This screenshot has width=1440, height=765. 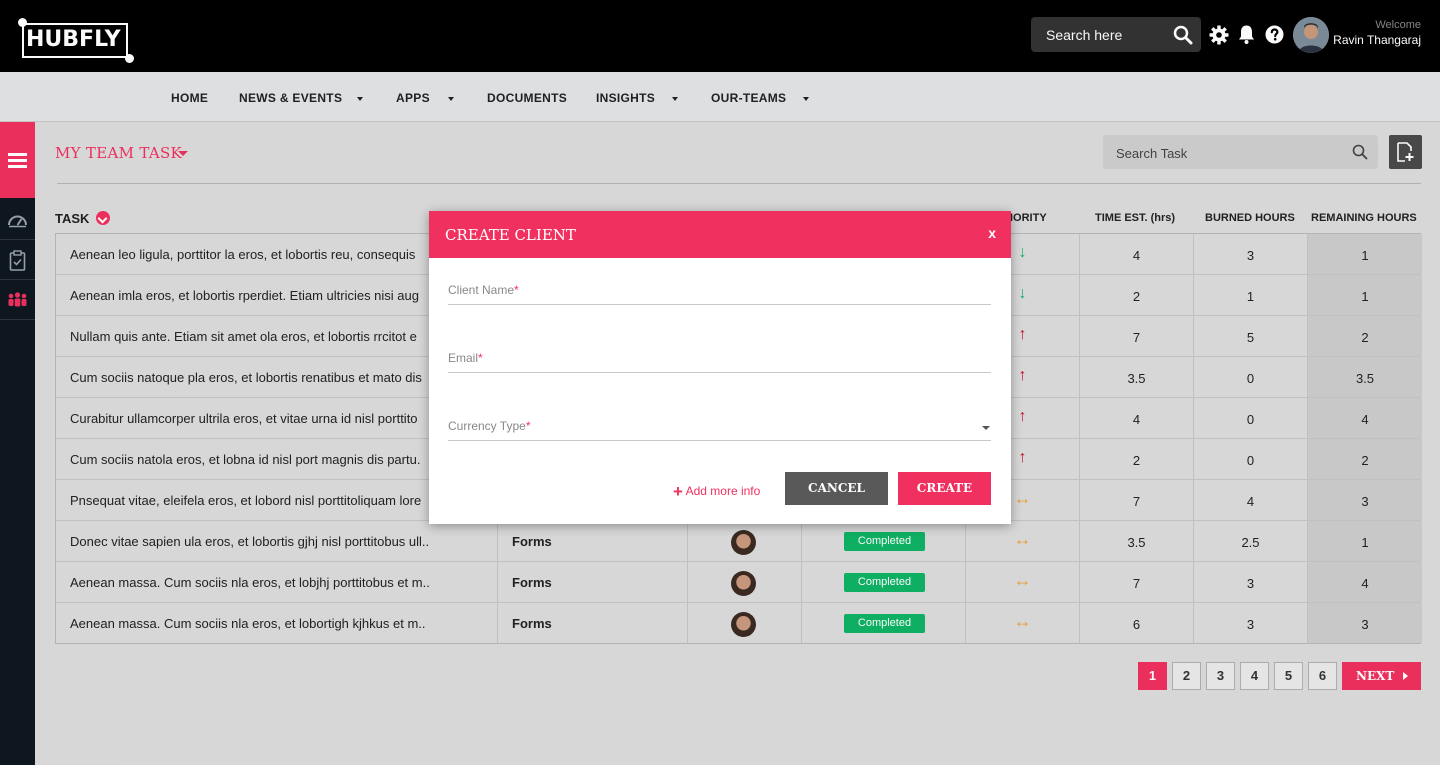 I want to click on email-label: Email, so click(x=463, y=358).